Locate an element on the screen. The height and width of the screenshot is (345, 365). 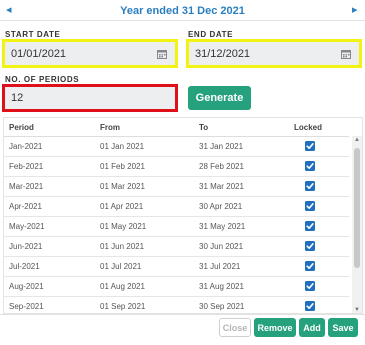
from-date-cell: 01 Jun 2021 is located at coordinates (122, 246).